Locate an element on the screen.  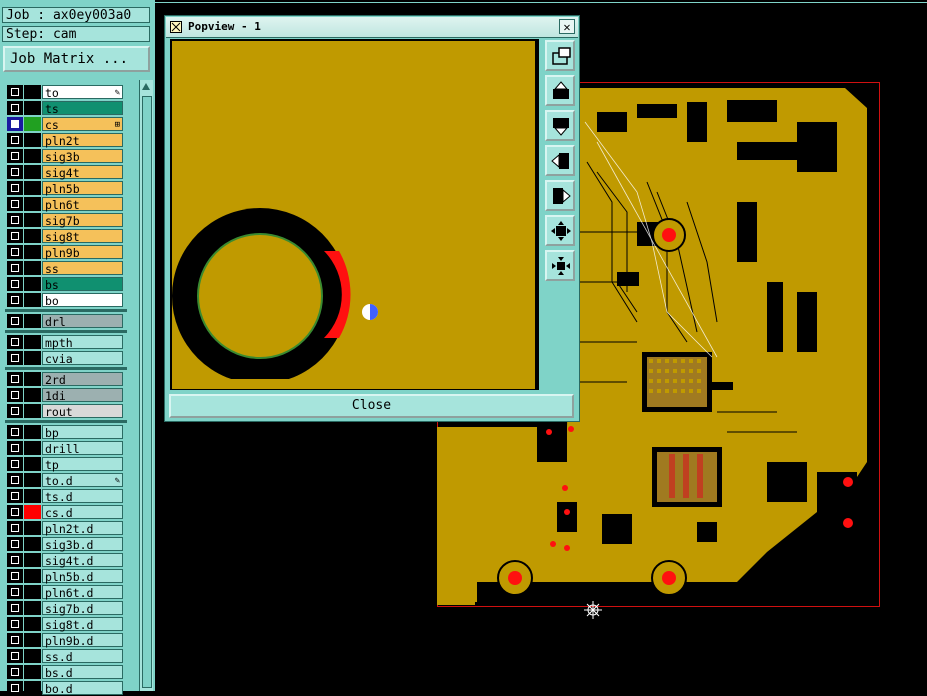
layer-list-scrollbar is located at coordinates (146, 385).